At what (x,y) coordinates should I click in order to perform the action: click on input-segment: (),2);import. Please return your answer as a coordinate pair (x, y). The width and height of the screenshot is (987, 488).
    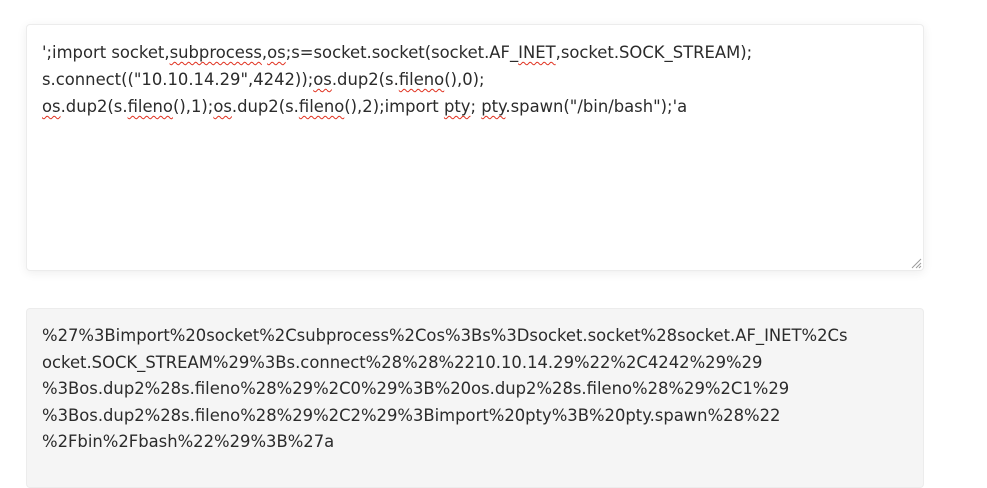
    Looking at the image, I should click on (394, 106).